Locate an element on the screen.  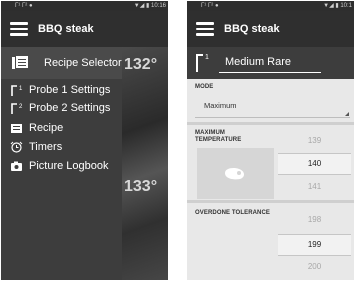
menu-item-picture-logbook: Picture Logbook is located at coordinates (61, 166).